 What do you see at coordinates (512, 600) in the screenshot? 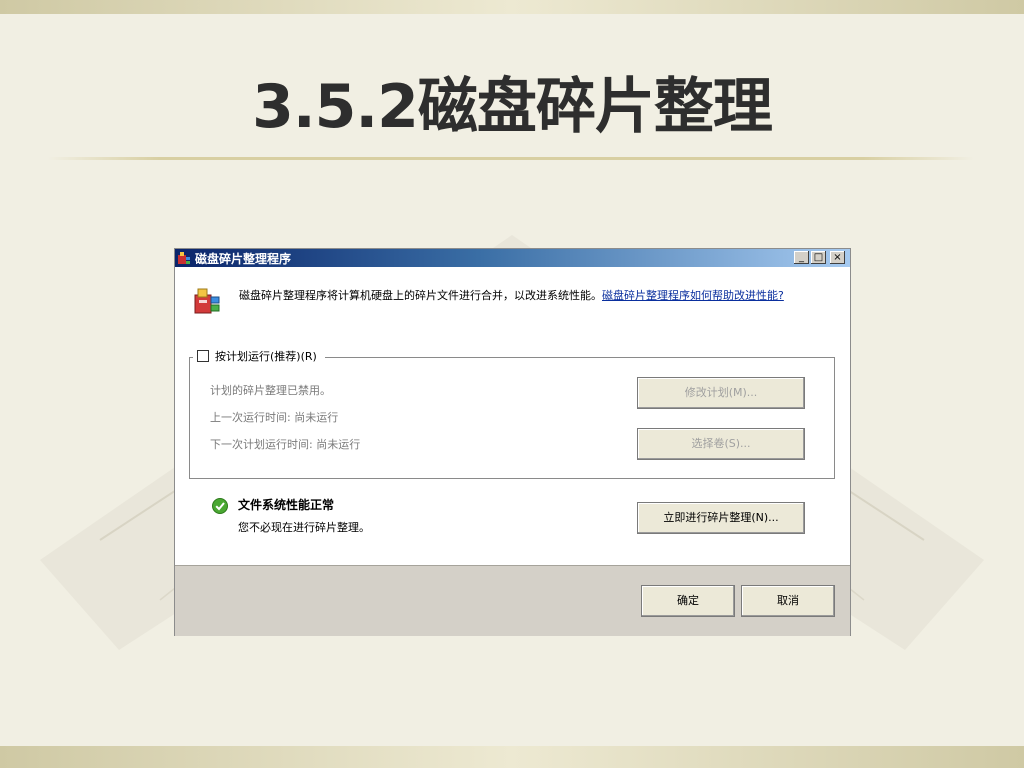
I see `dialog-footer: 确定 取消` at bounding box center [512, 600].